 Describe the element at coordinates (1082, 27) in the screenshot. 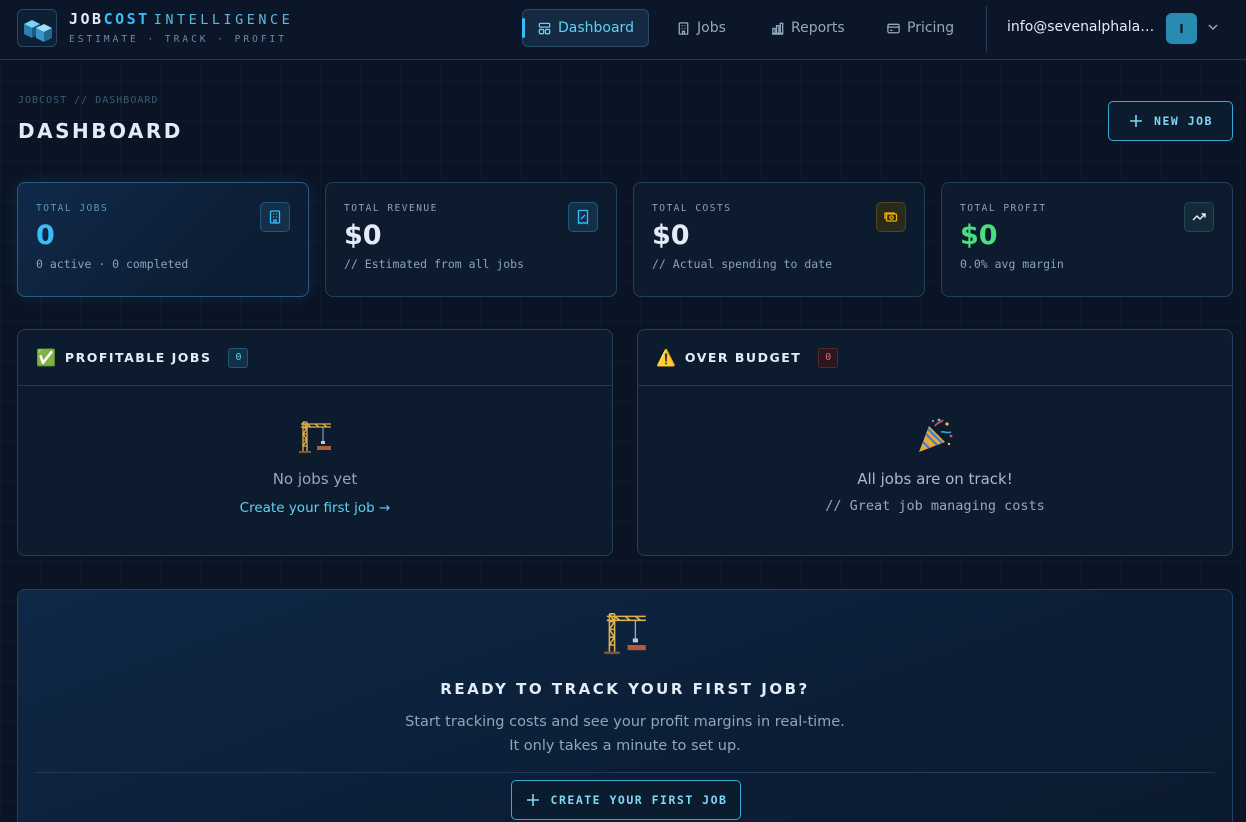

I see `user-email: info@sevenalphalabs.com` at that location.